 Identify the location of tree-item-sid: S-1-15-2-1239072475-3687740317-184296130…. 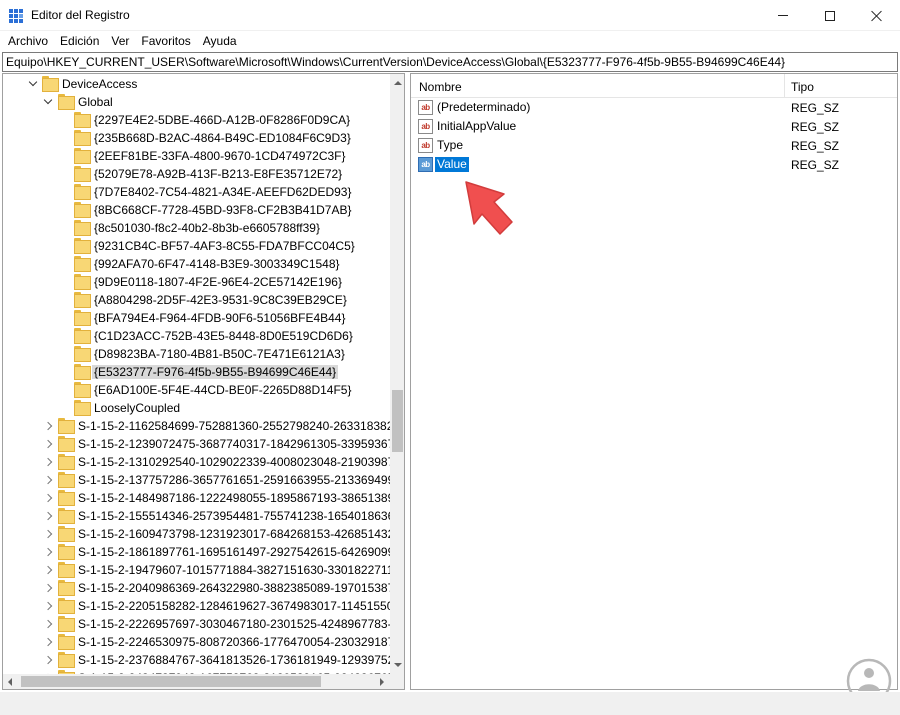
(203, 444).